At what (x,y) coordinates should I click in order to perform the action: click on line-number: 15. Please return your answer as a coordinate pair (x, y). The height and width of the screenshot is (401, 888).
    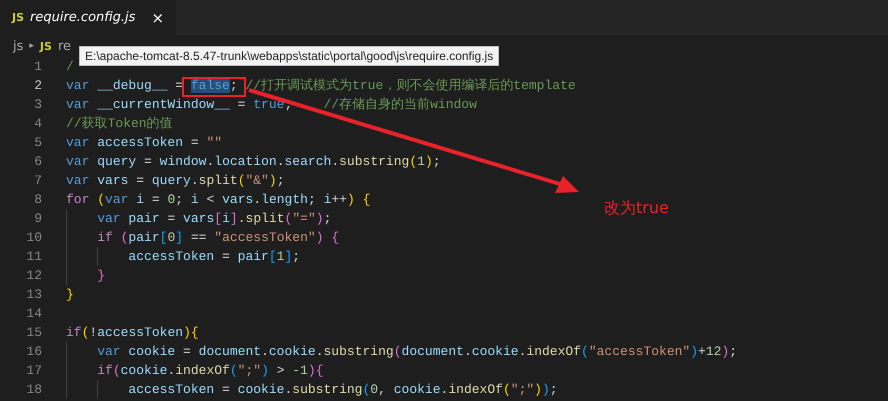
    Looking at the image, I should click on (33, 333).